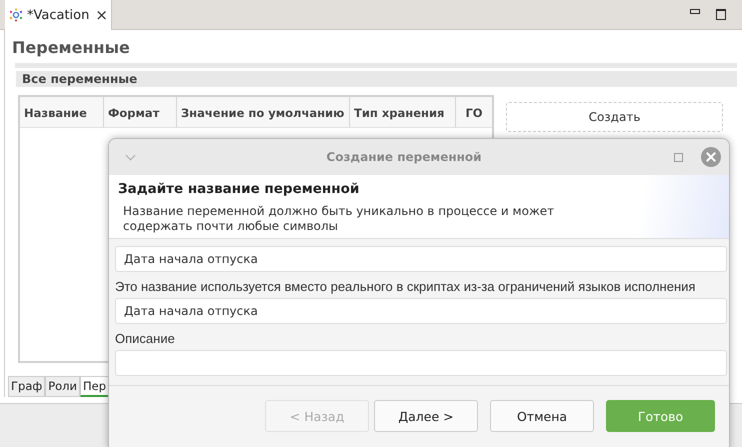  Describe the element at coordinates (542, 416) in the screenshot. I see `dialog-button: Отмена` at that location.